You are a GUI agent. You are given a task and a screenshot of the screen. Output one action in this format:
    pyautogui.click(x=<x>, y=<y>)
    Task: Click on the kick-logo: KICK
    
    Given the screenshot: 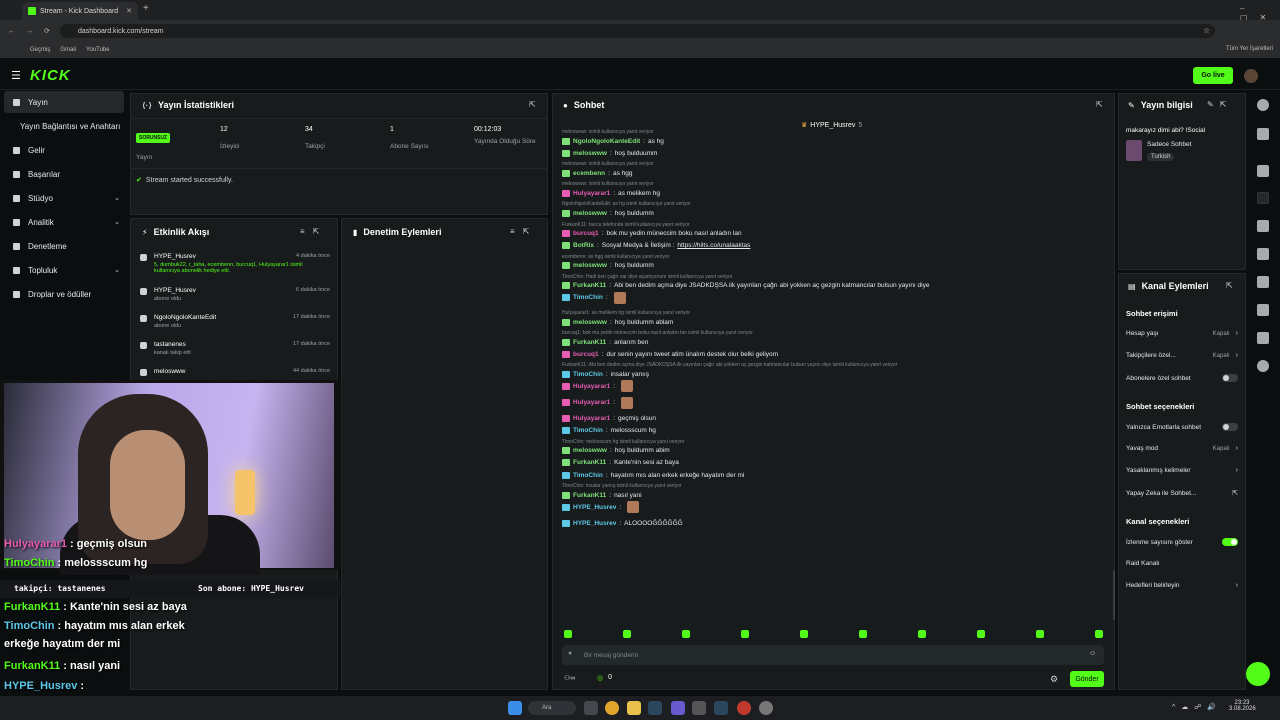 What is the action you would take?
    pyautogui.click(x=50, y=75)
    